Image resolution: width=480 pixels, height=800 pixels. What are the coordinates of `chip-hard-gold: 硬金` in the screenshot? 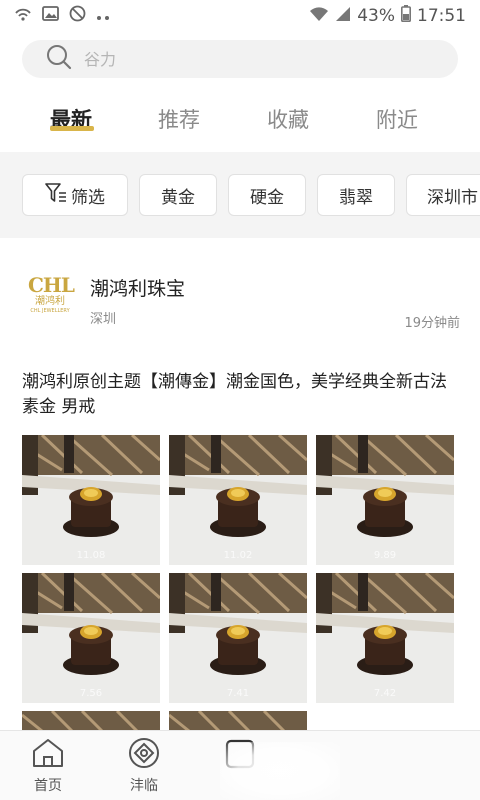 It's located at (267, 195).